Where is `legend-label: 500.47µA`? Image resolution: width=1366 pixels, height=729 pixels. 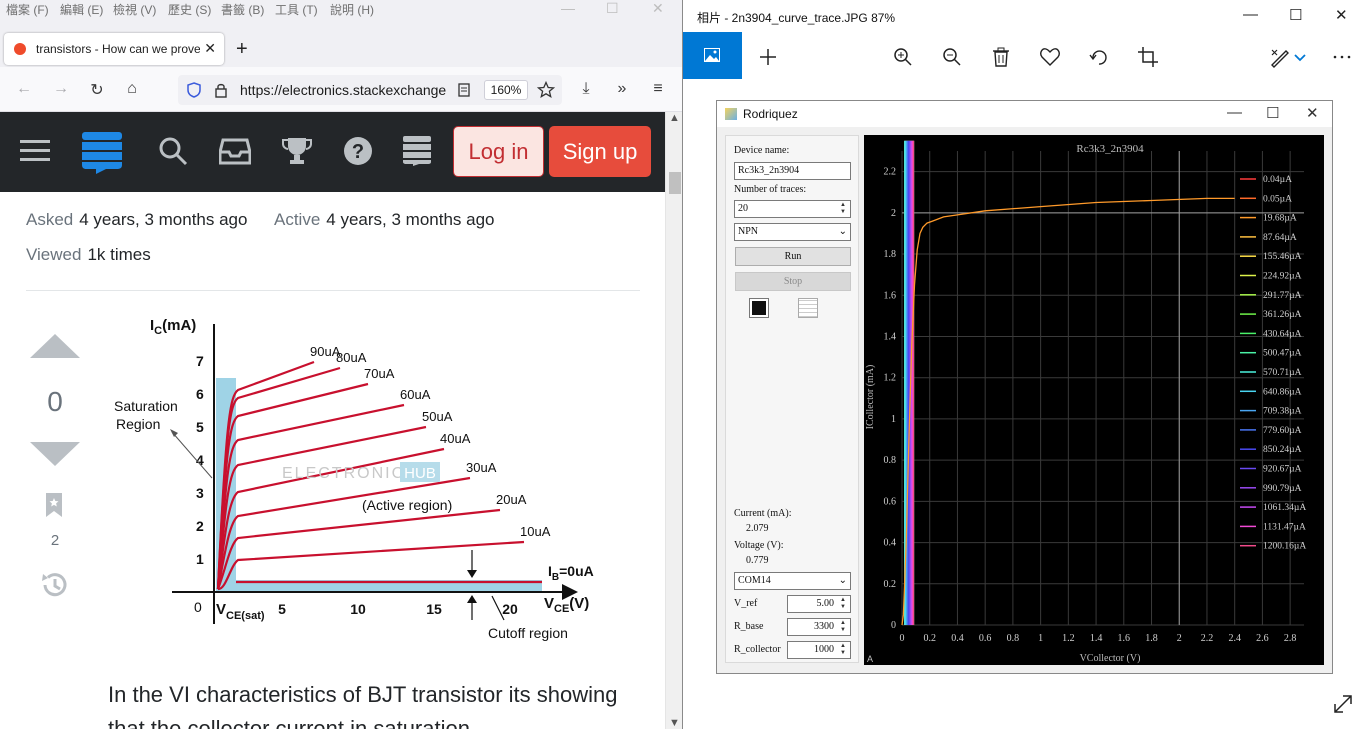
legend-label: 500.47µA is located at coordinates (1282, 354).